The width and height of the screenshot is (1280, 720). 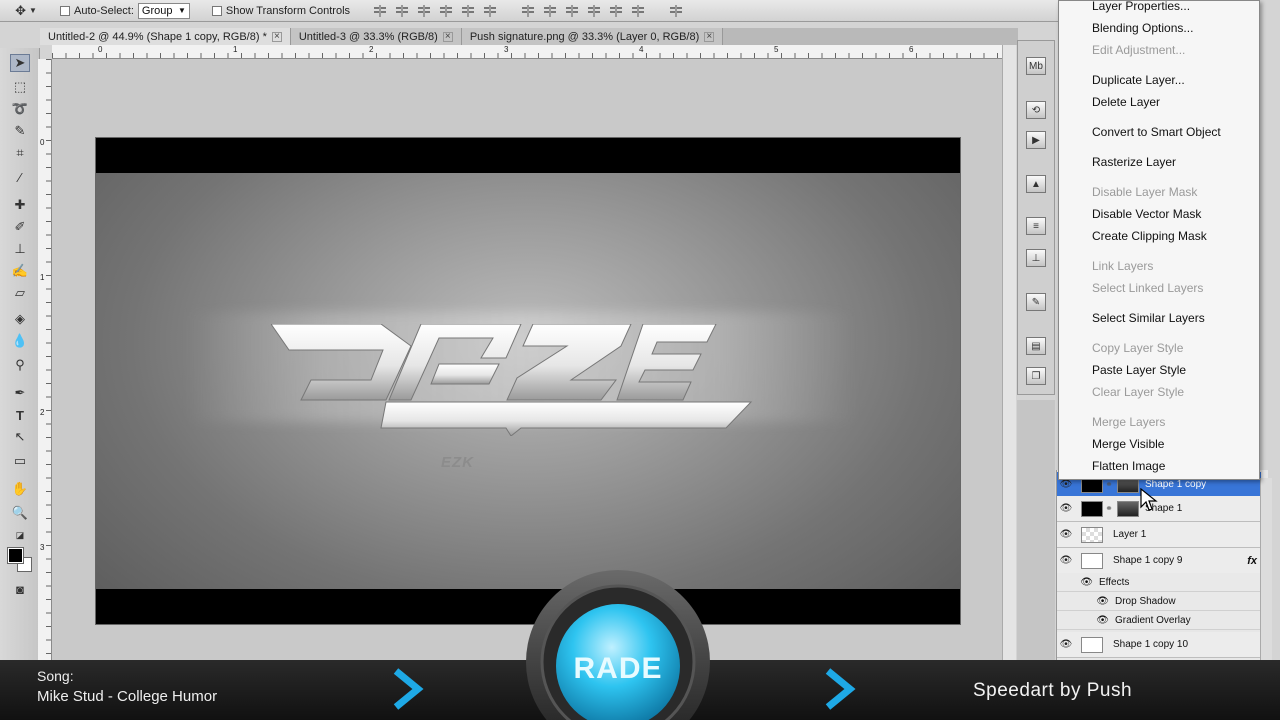 I want to click on clone-source-icon: ⊥, so click(x=1036, y=258).